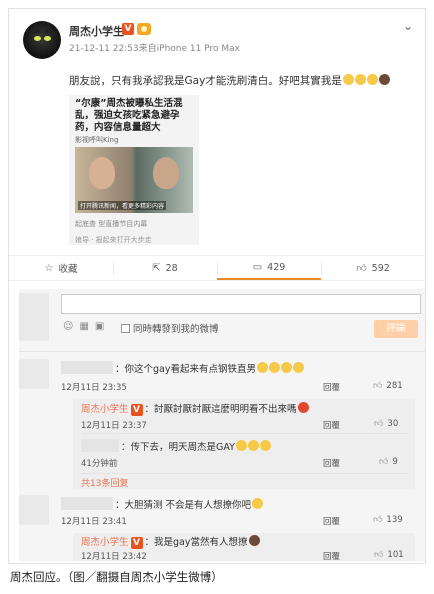 The height and width of the screenshot is (594, 434). Describe the element at coordinates (47, 38) in the screenshot. I see `cat-eye-right` at that location.